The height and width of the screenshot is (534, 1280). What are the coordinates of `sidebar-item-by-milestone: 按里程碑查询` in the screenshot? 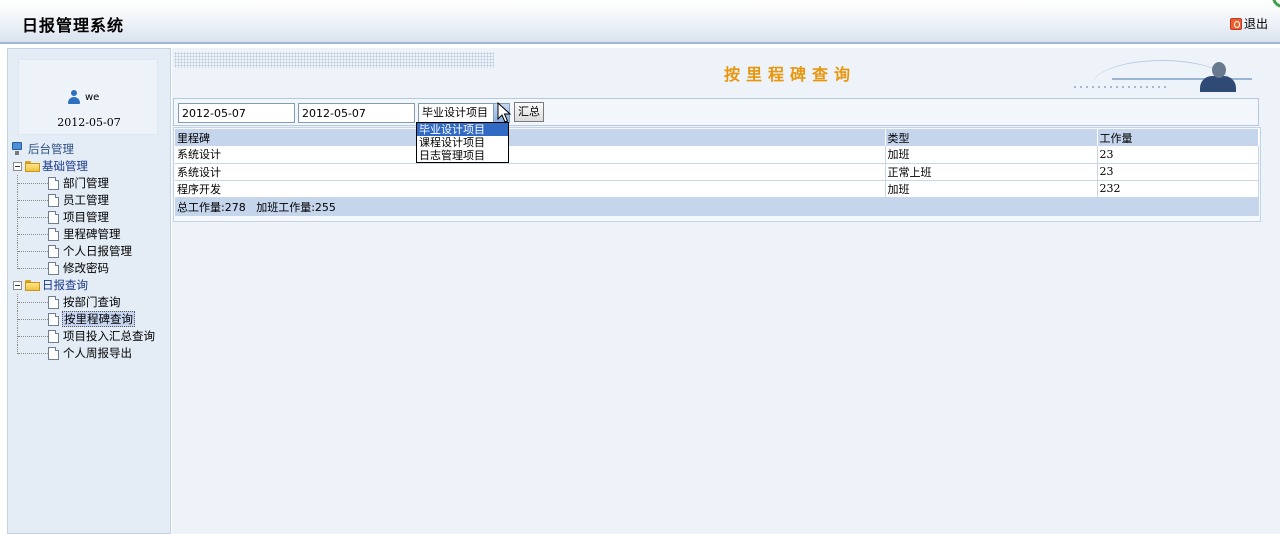 It's located at (90, 319).